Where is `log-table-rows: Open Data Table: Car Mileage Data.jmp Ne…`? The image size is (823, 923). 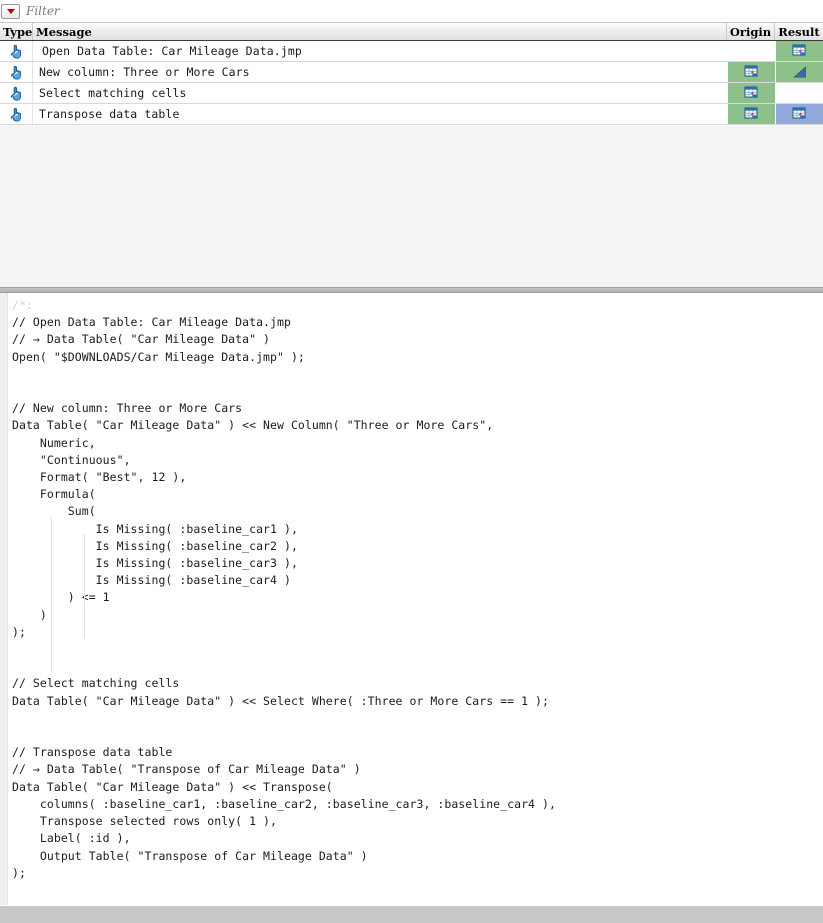 log-table-rows: Open Data Table: Car Mileage Data.jmp Ne… is located at coordinates (411, 83).